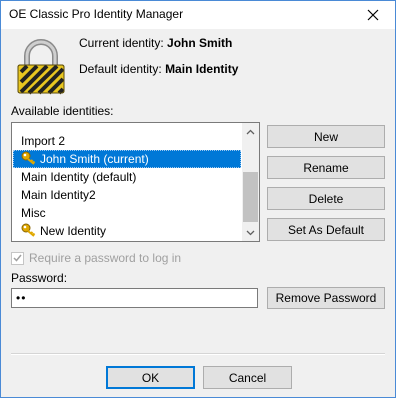 The image size is (396, 398). What do you see at coordinates (127, 141) in the screenshot?
I see `list-item: Import 2` at bounding box center [127, 141].